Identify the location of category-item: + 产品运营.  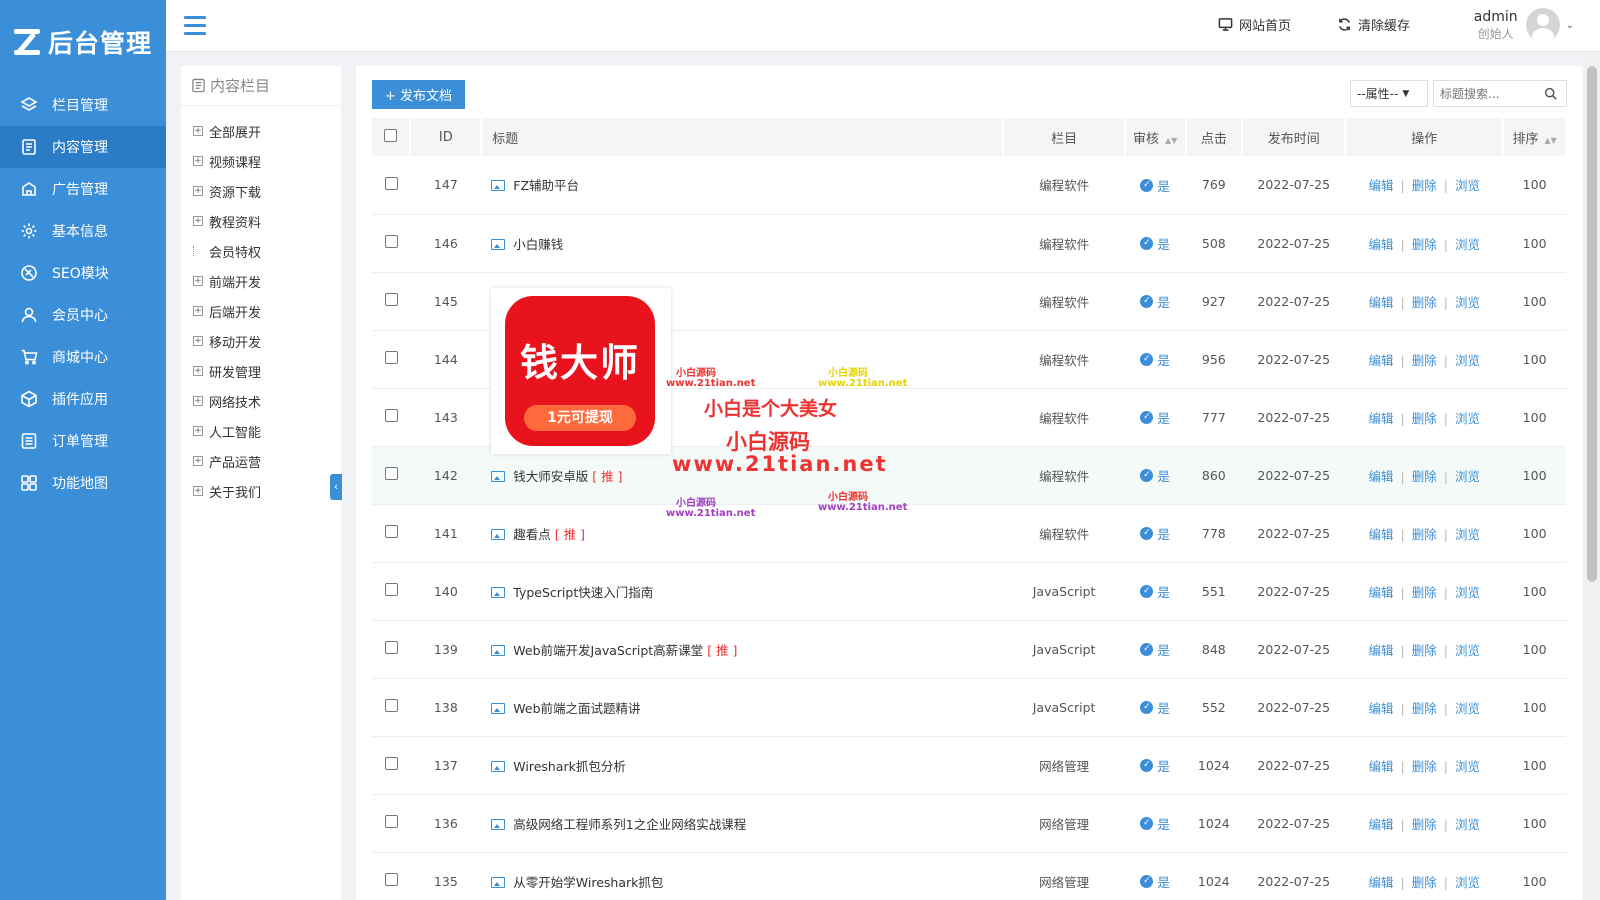
(261, 461).